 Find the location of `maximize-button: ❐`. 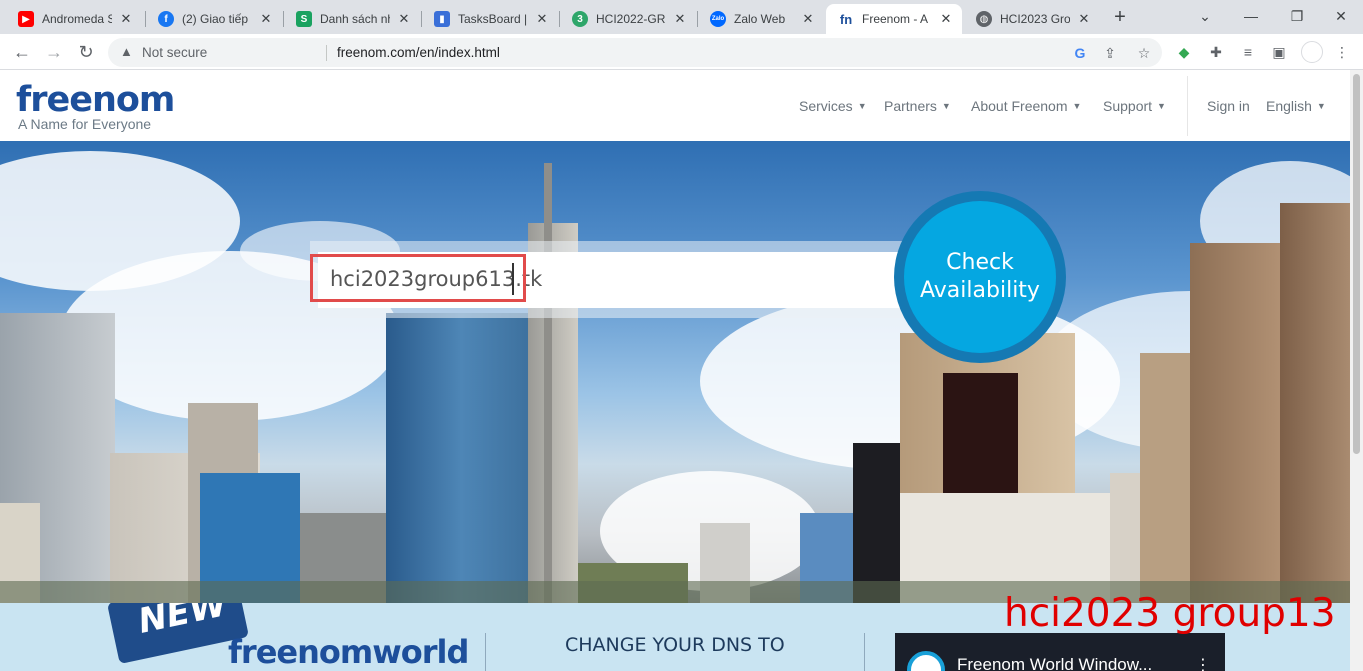

maximize-button: ❐ is located at coordinates (1297, 16).